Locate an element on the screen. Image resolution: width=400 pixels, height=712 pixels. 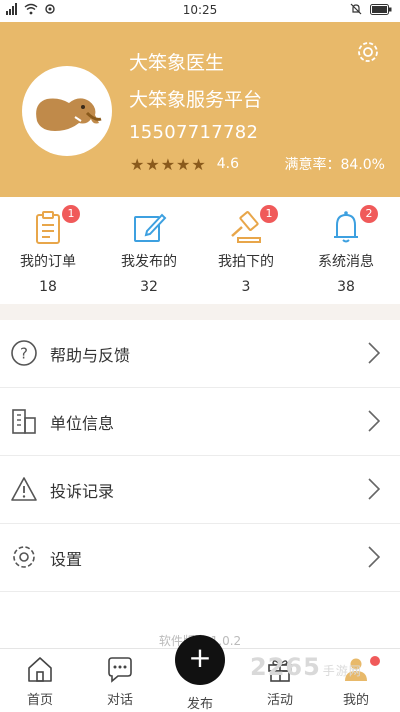
section-separator is located at coordinates (200, 312).